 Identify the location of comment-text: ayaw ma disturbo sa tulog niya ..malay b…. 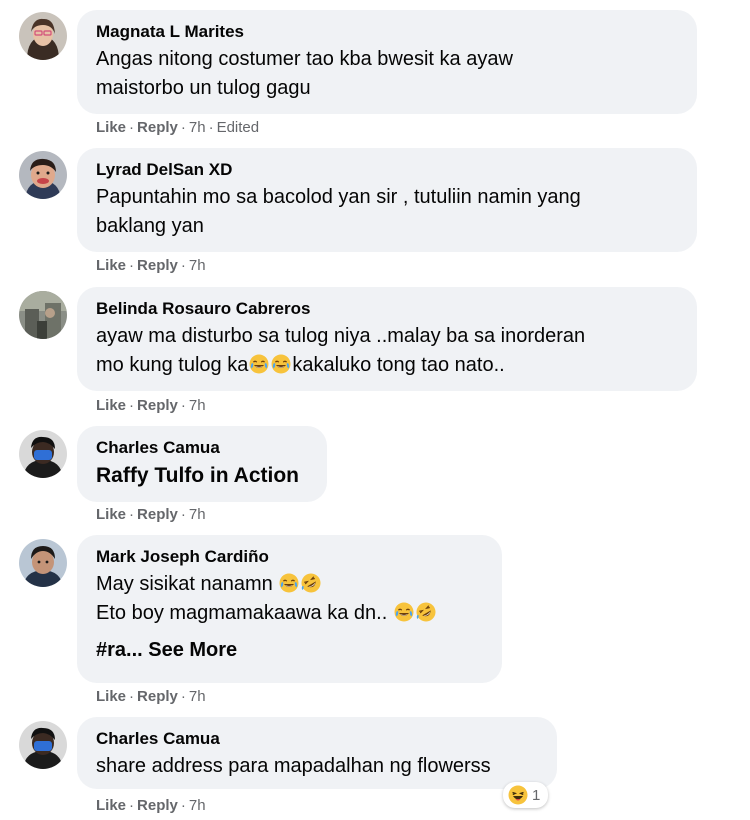
(387, 351).